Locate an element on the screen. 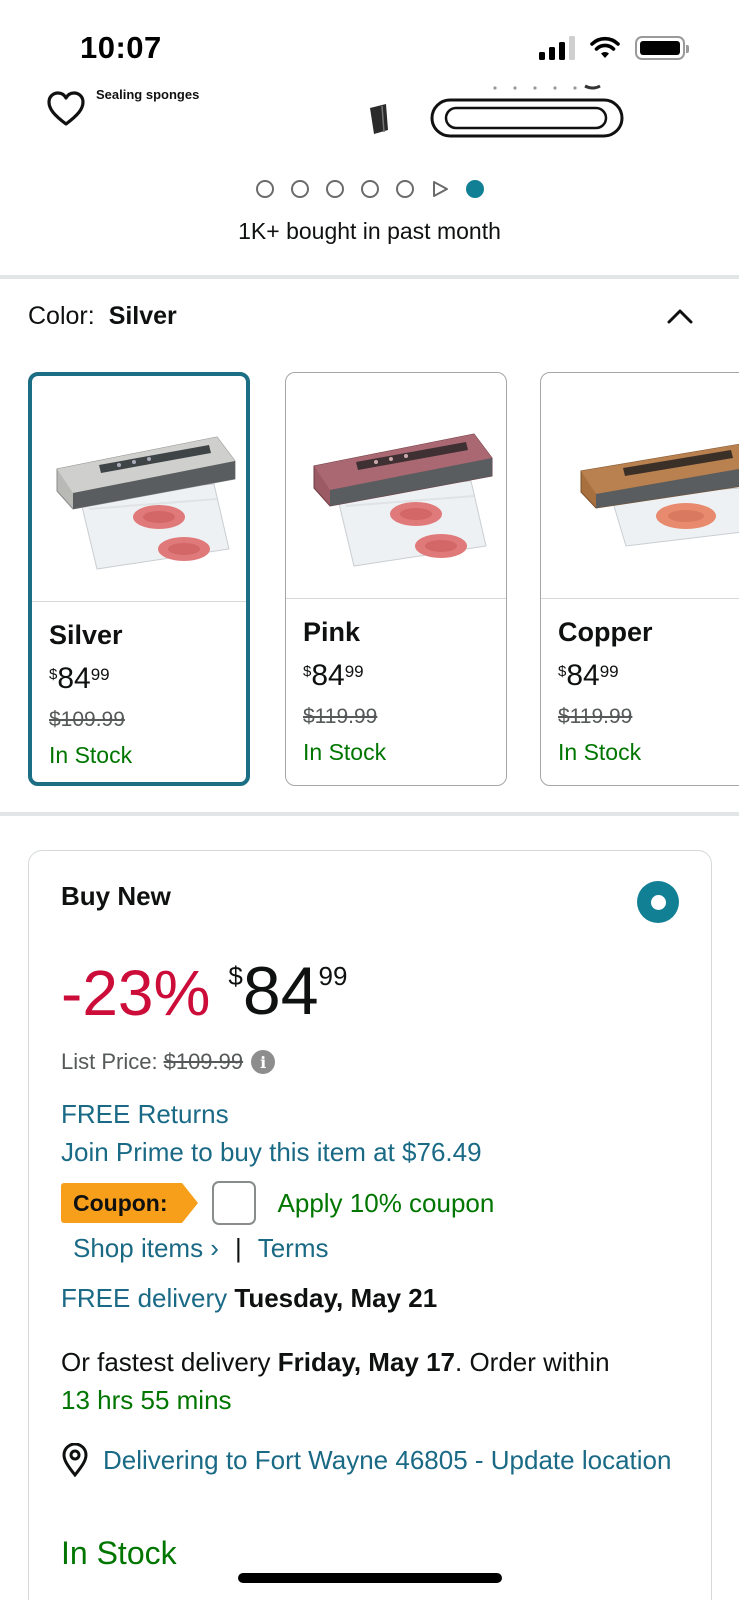 The image size is (739, 1600). fastest-delivery-date: Friday, May 17 is located at coordinates (366, 1362).